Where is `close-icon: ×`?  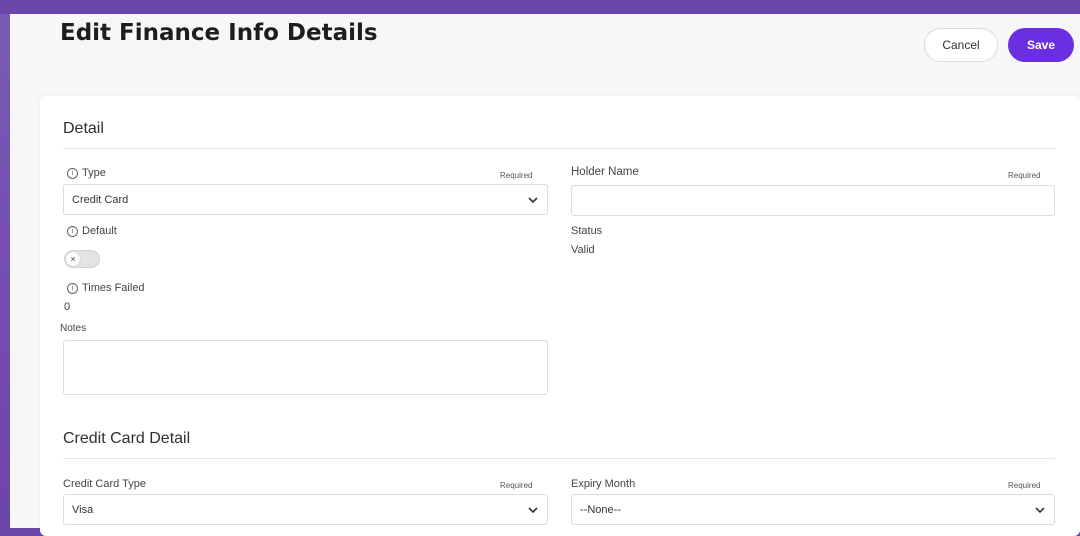
close-icon: × is located at coordinates (73, 259).